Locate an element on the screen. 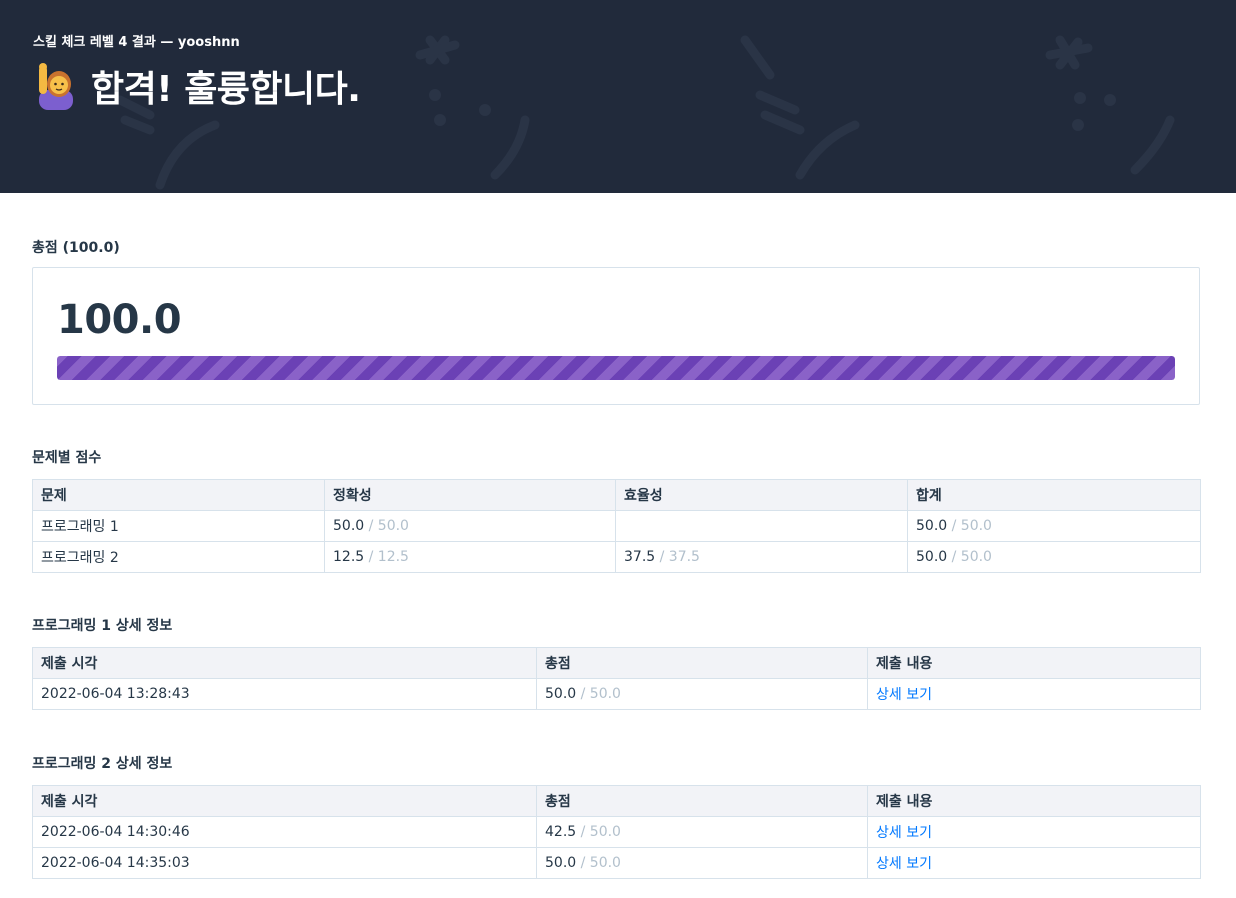 The width and height of the screenshot is (1236, 898). problem-name: 프로그래밍 2 is located at coordinates (178, 557).